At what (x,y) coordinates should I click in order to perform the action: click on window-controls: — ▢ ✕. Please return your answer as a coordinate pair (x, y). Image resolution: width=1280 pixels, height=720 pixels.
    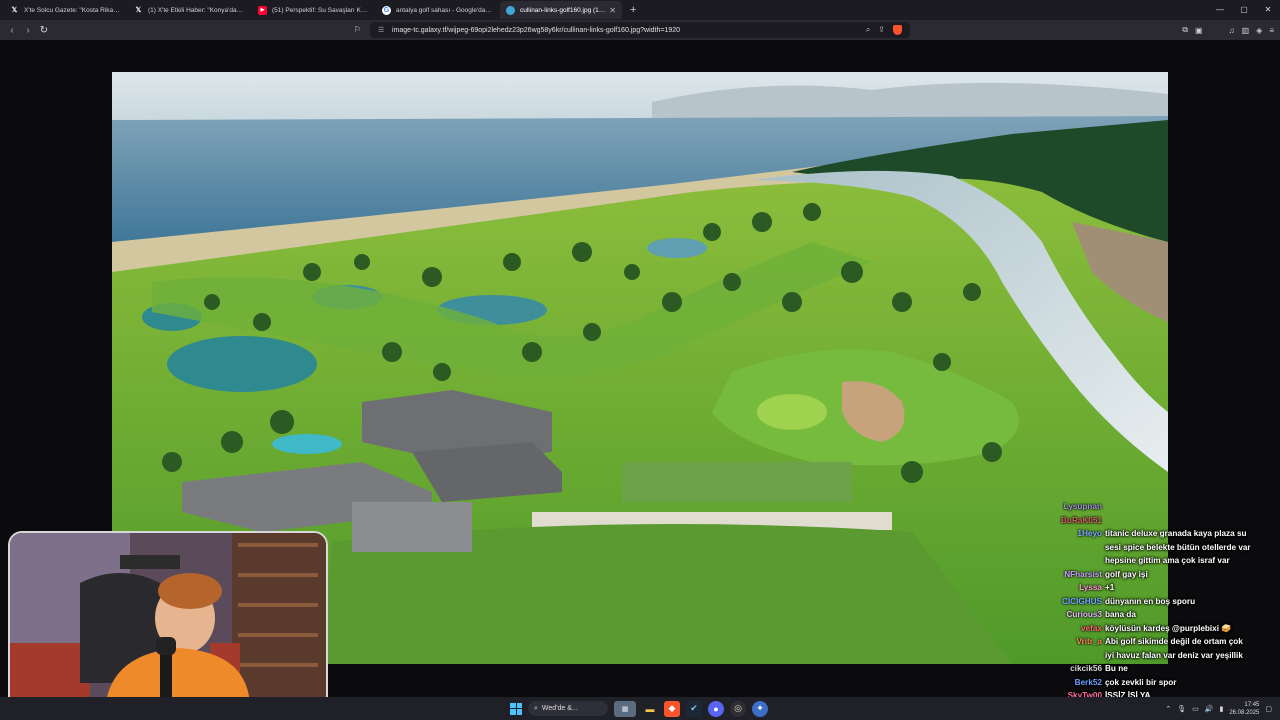
    Looking at the image, I should click on (1244, 10).